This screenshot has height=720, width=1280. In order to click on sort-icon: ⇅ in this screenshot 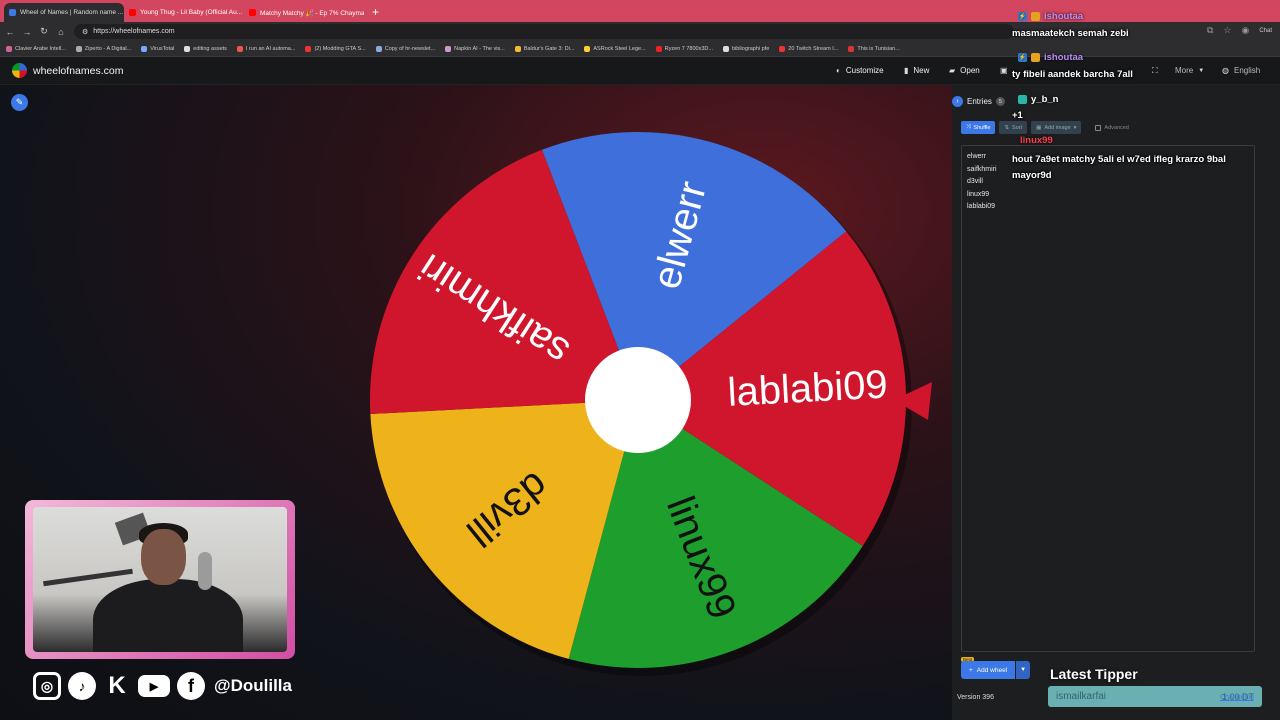, I will do `click(1007, 127)`.